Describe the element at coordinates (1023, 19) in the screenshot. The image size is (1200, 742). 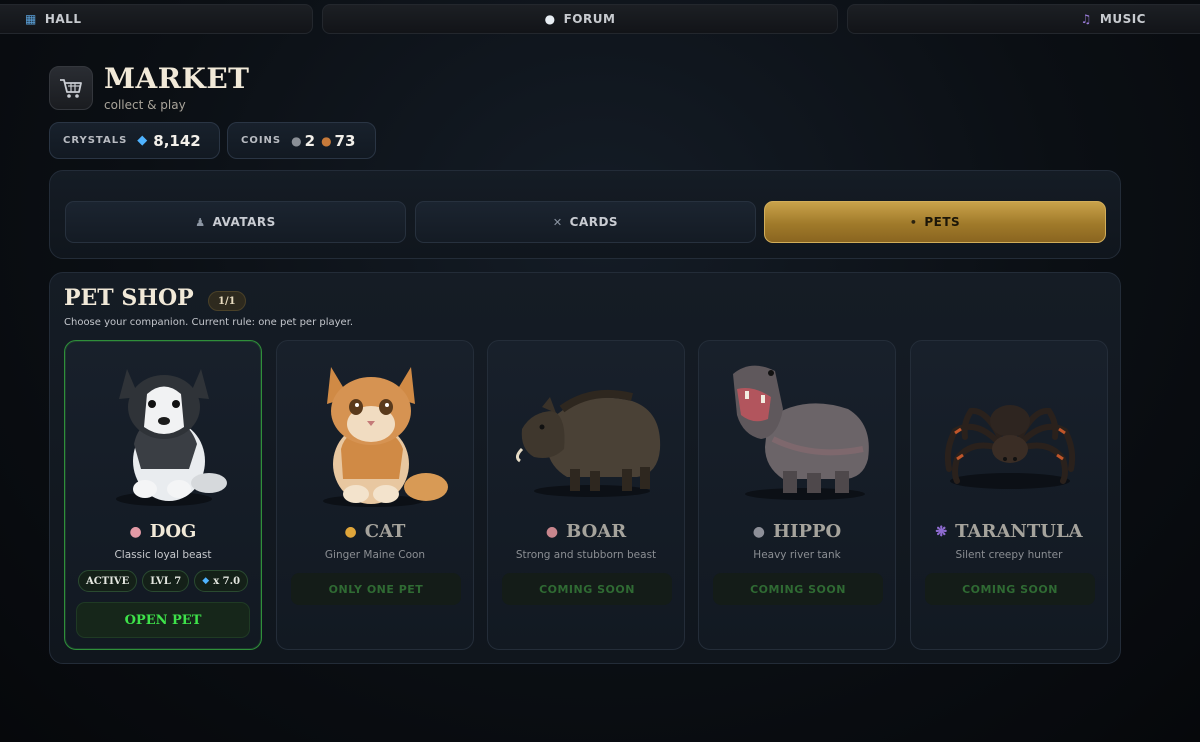
I see `nav-music-button: ♫ MUSIC` at that location.